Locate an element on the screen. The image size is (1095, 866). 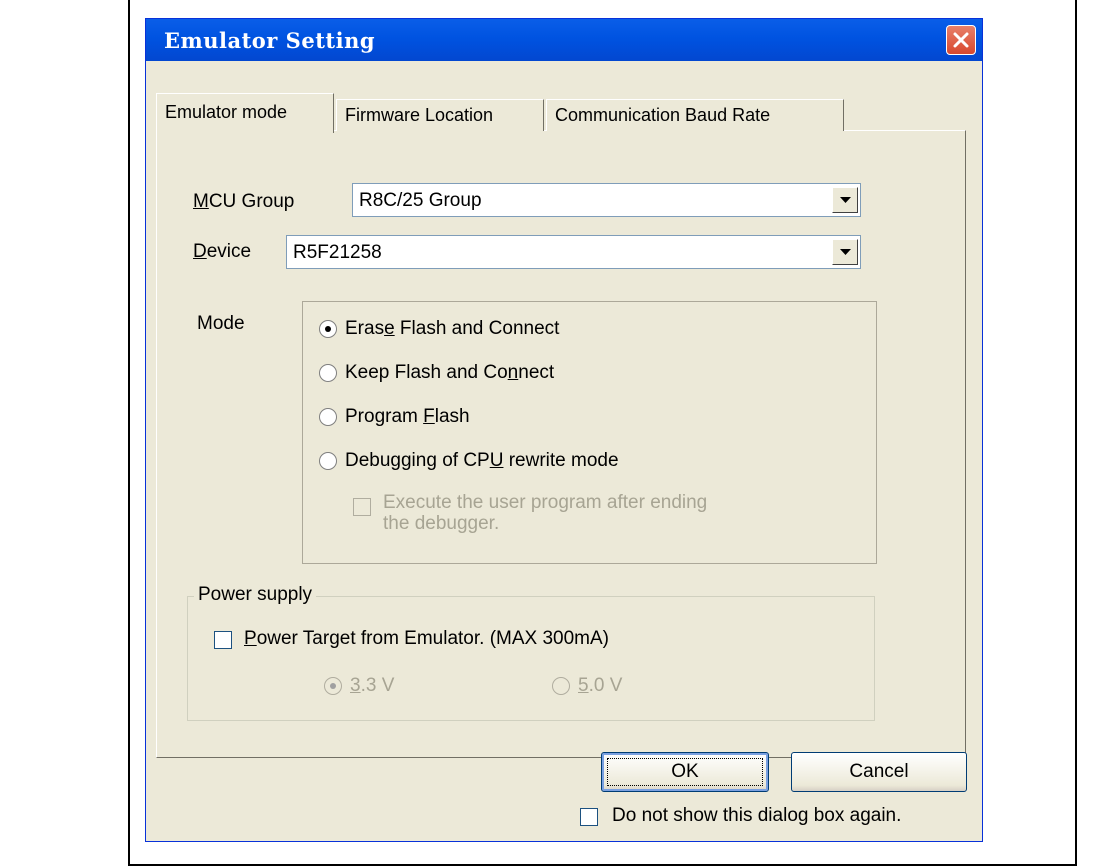
mcu-group-label: MCU Group is located at coordinates (244, 201).